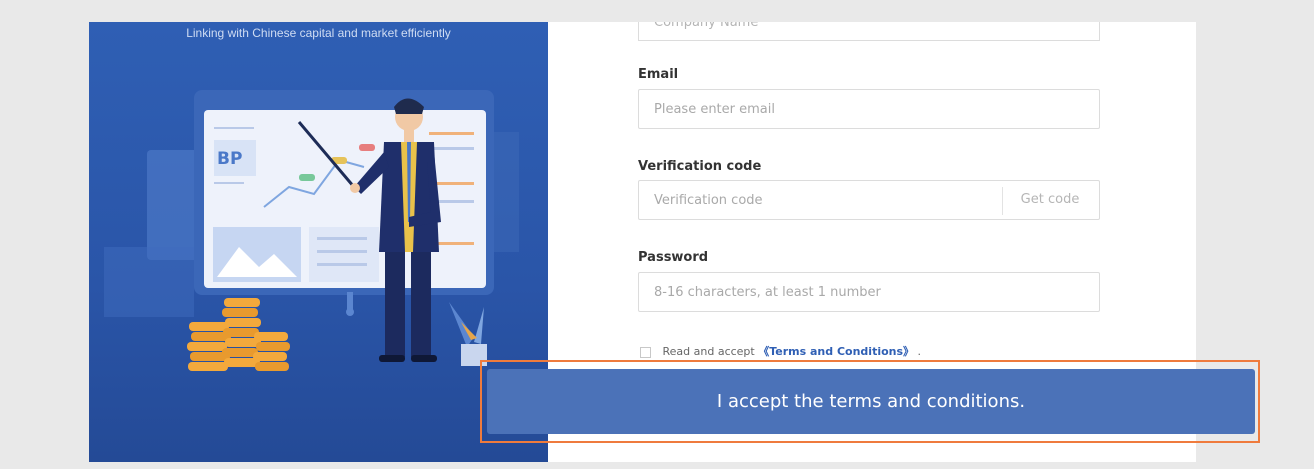 The width and height of the screenshot is (1314, 469). I want to click on get-code-button: Get code, so click(1050, 200).